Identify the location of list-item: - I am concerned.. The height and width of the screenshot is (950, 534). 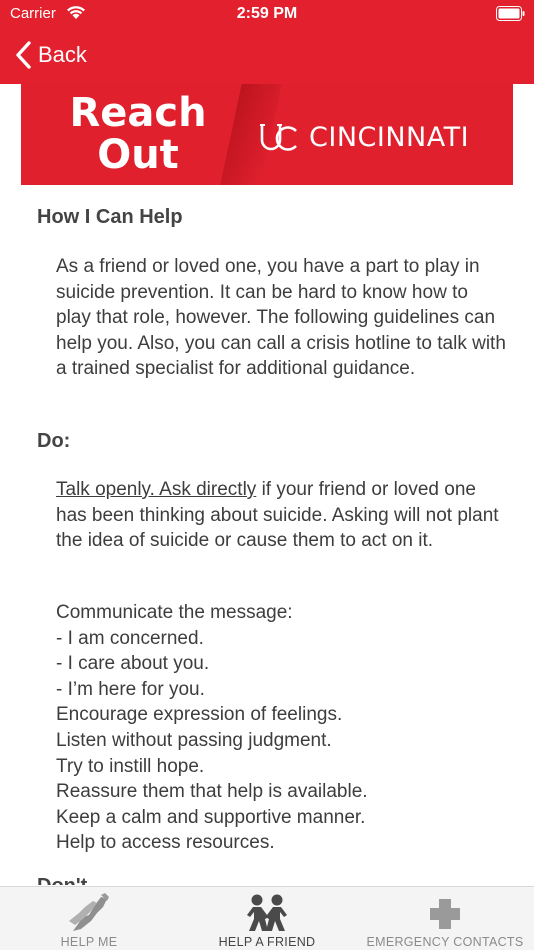
(130, 638).